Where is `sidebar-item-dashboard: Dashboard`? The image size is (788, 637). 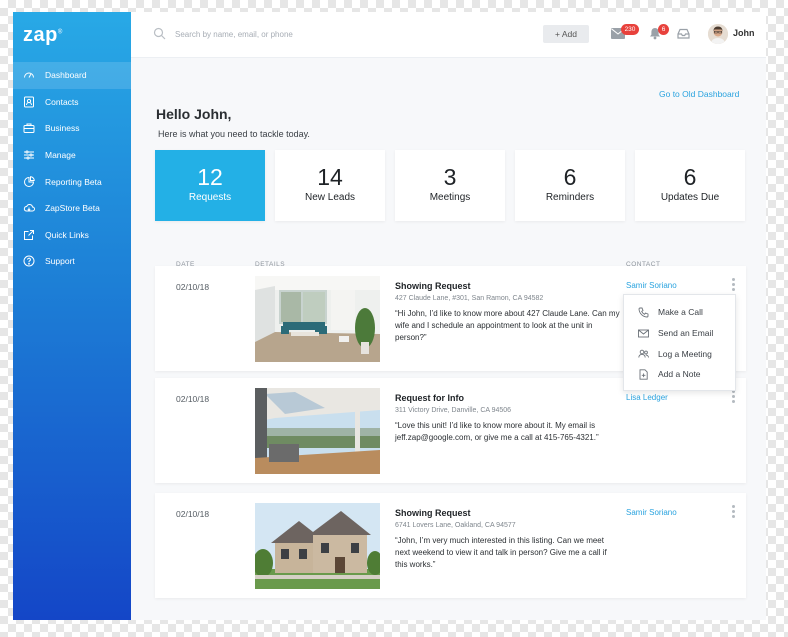 sidebar-item-dashboard: Dashboard is located at coordinates (72, 75).